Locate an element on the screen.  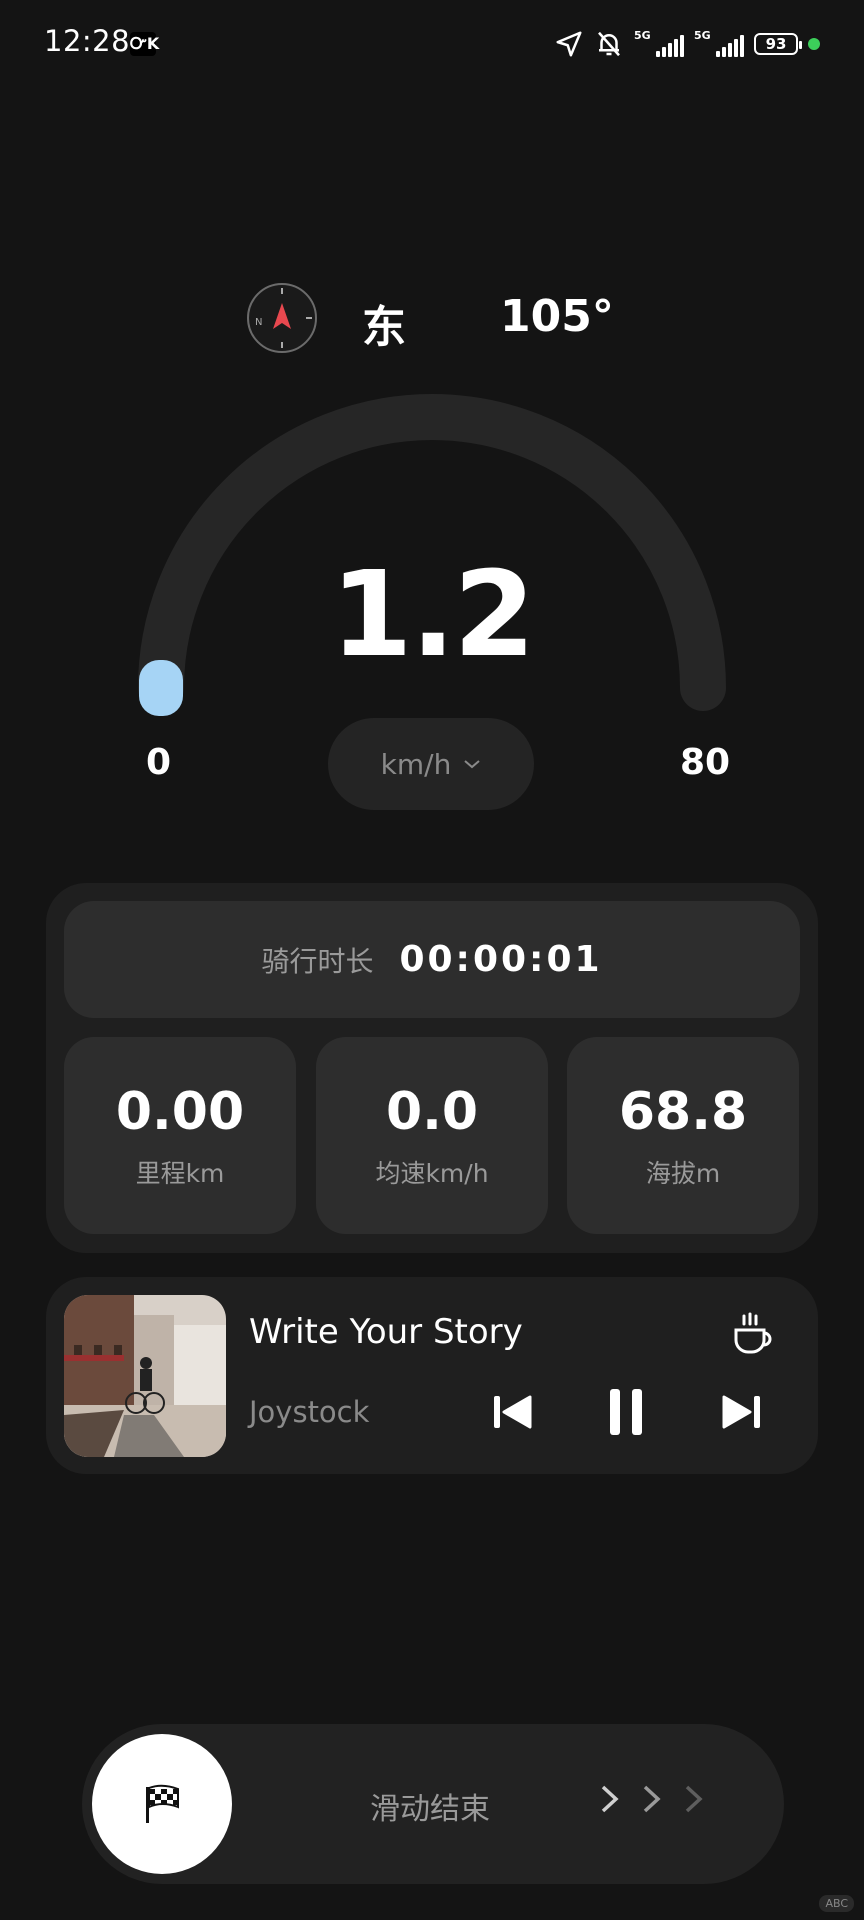
pause-button is located at coordinates (626, 1412).